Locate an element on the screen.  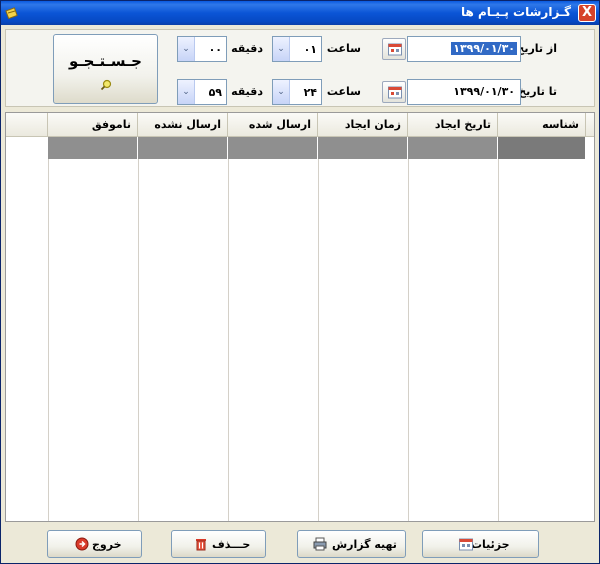
close-icon: X is located at coordinates (587, 12).